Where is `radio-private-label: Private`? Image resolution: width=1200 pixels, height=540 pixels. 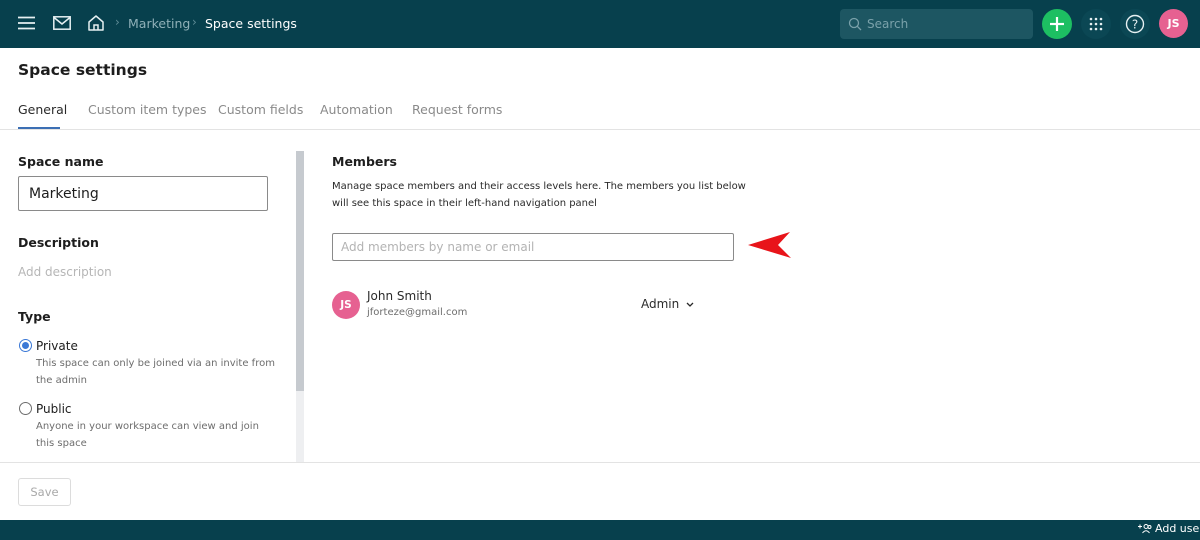
radio-private-label: Private is located at coordinates (57, 346).